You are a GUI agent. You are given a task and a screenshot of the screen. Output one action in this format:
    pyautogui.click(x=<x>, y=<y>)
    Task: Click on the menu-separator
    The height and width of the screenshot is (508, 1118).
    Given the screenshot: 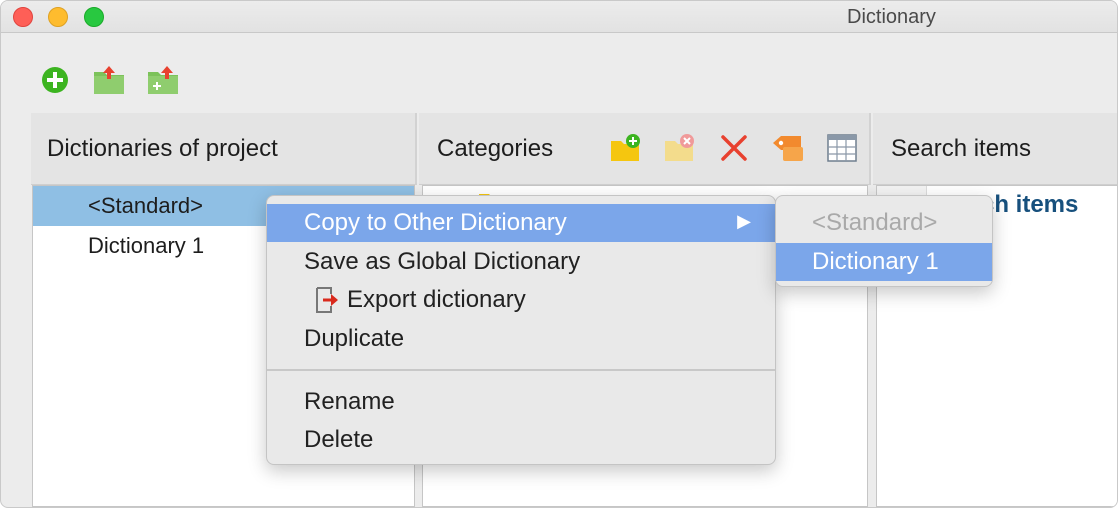 What is the action you would take?
    pyautogui.click(x=521, y=370)
    